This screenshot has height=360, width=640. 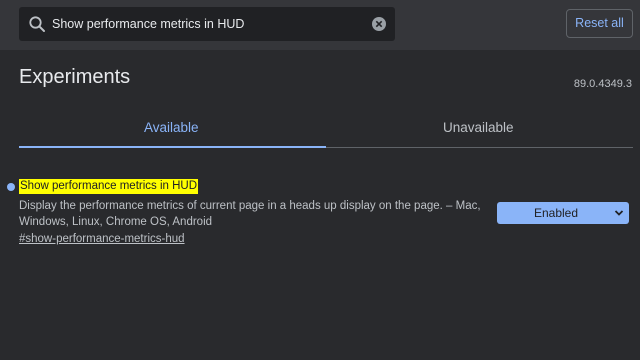 I want to click on reset-all-button: Reset all, so click(x=599, y=23).